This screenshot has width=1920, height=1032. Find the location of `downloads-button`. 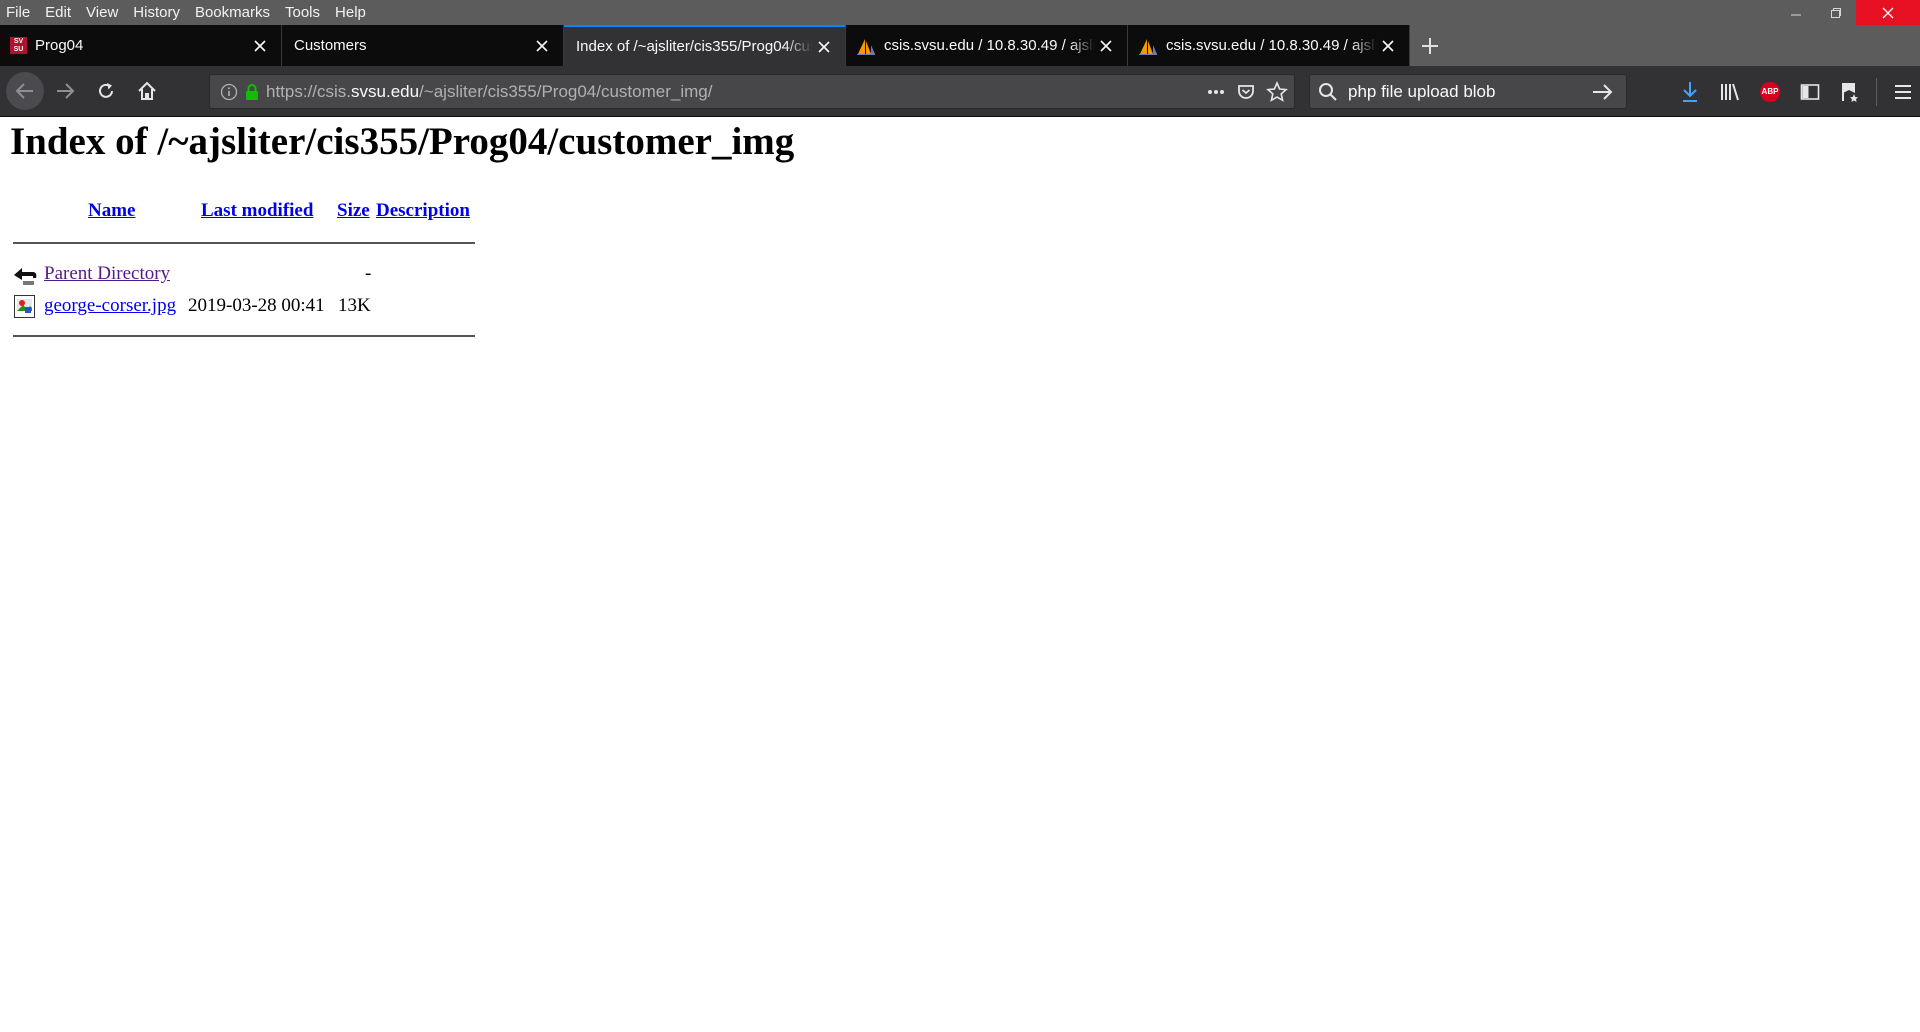

downloads-button is located at coordinates (1690, 92).